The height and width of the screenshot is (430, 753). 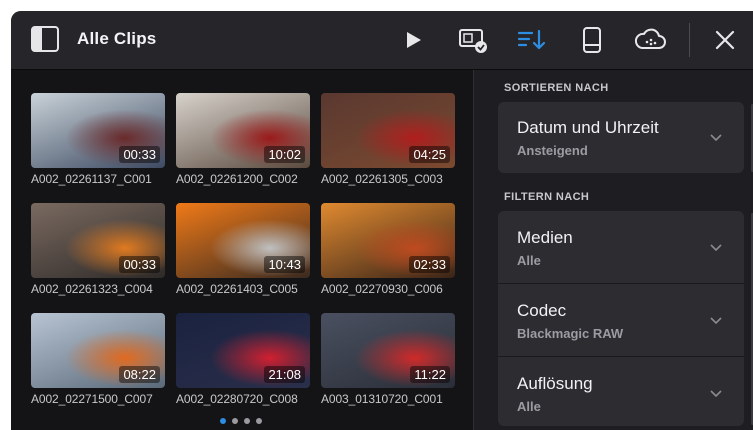 What do you see at coordinates (725, 40) in the screenshot?
I see `close-icon` at bounding box center [725, 40].